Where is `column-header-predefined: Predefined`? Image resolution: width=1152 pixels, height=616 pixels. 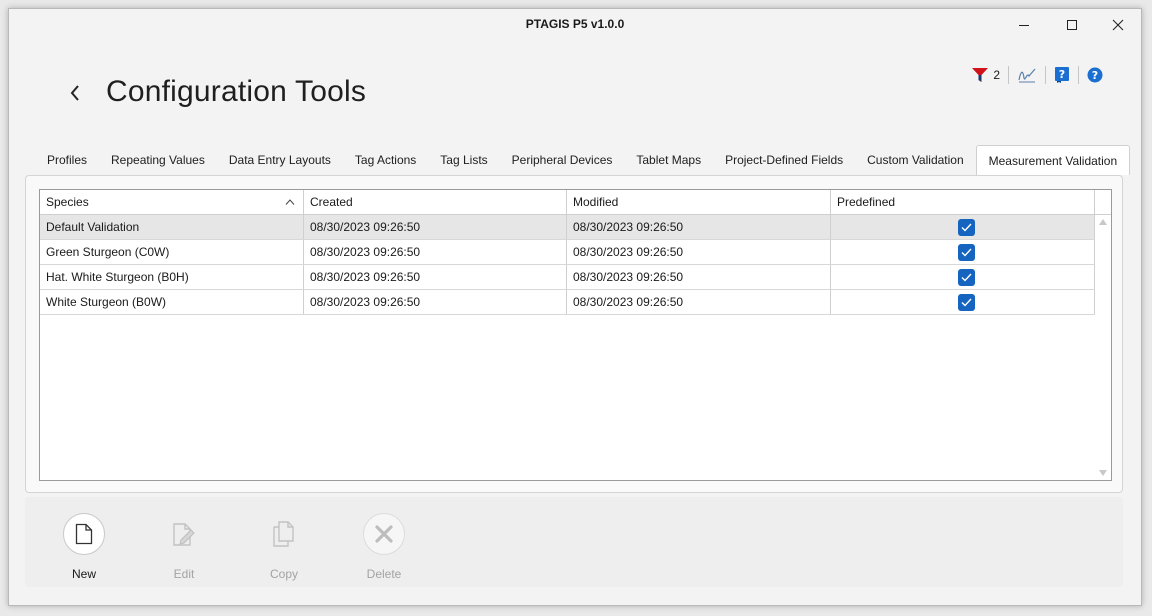 column-header-predefined: Predefined is located at coordinates (963, 202).